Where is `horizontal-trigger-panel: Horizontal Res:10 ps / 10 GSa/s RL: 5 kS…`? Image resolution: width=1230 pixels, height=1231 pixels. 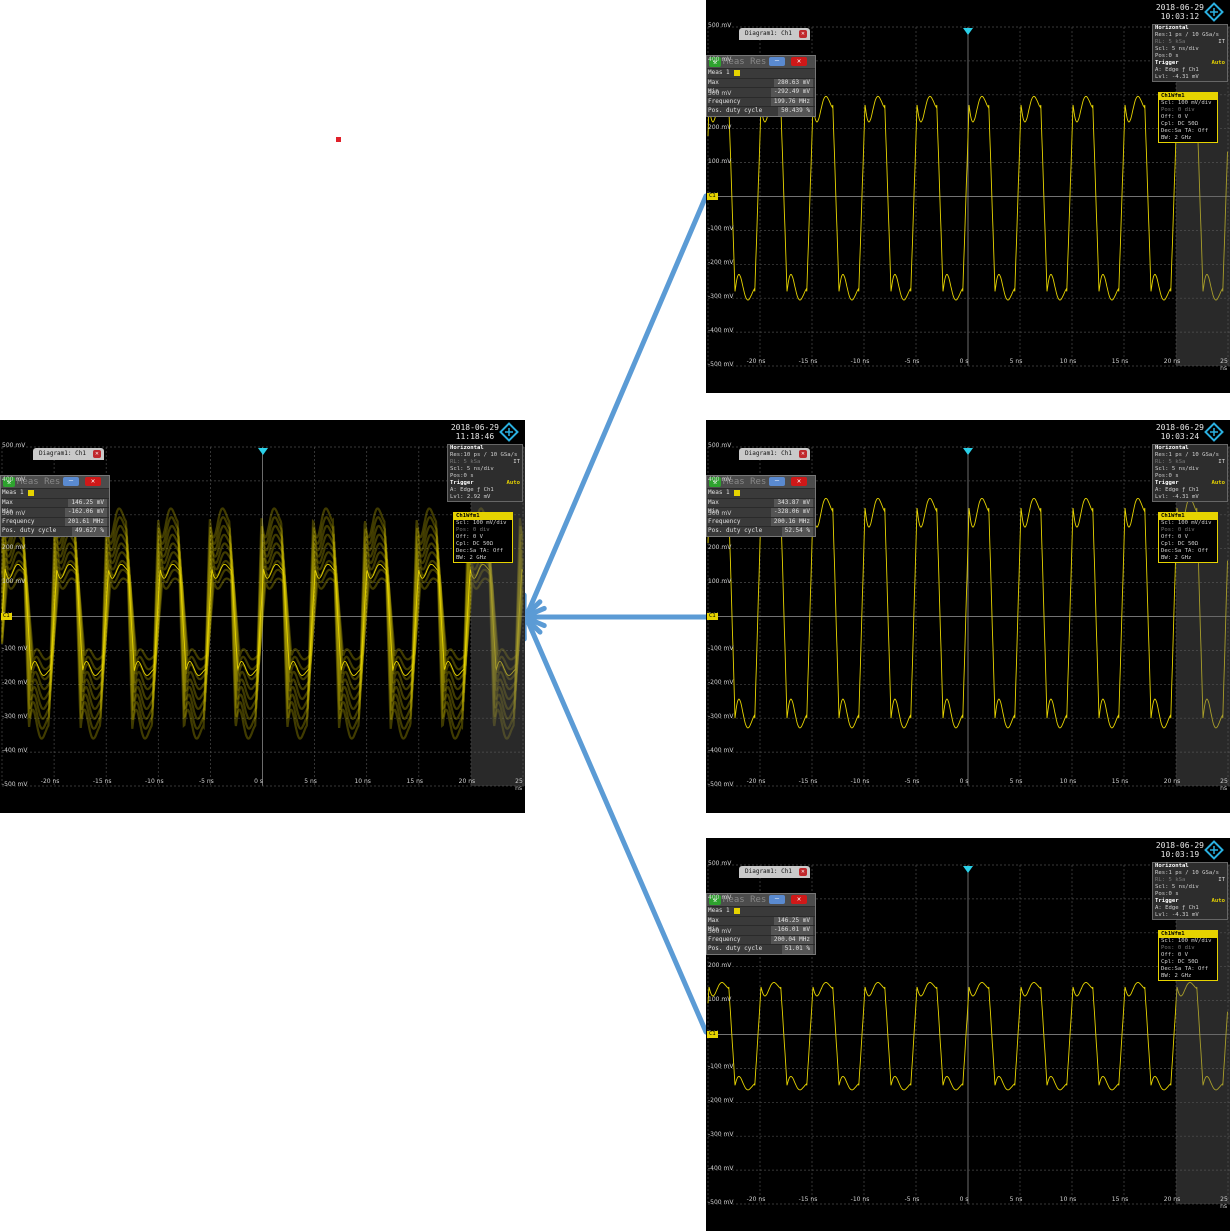
horizontal-trigger-panel: Horizontal Res:10 ps / 10 GSa/s RL: 5 kS… is located at coordinates (485, 473).